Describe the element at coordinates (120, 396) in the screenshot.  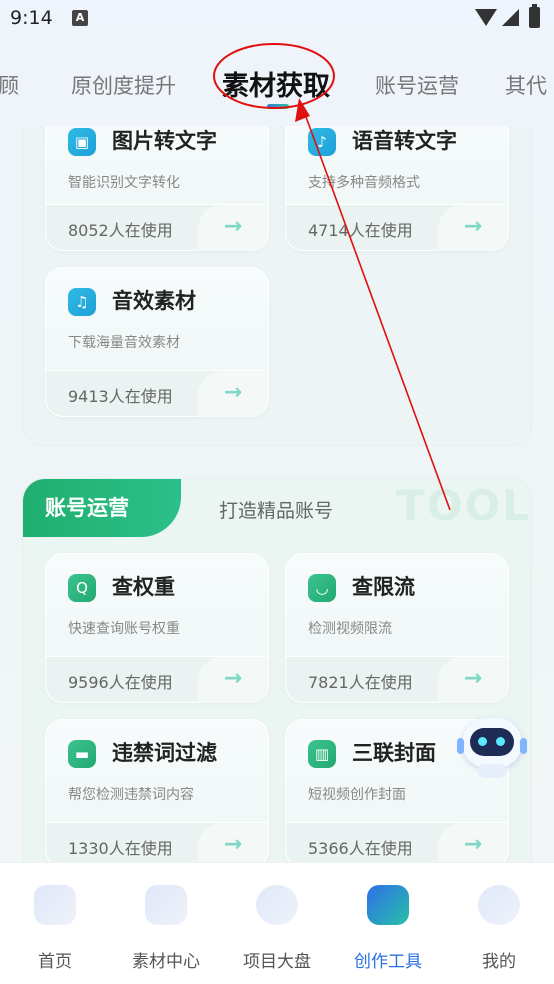
I see `usage-count: 9413人在使用` at that location.